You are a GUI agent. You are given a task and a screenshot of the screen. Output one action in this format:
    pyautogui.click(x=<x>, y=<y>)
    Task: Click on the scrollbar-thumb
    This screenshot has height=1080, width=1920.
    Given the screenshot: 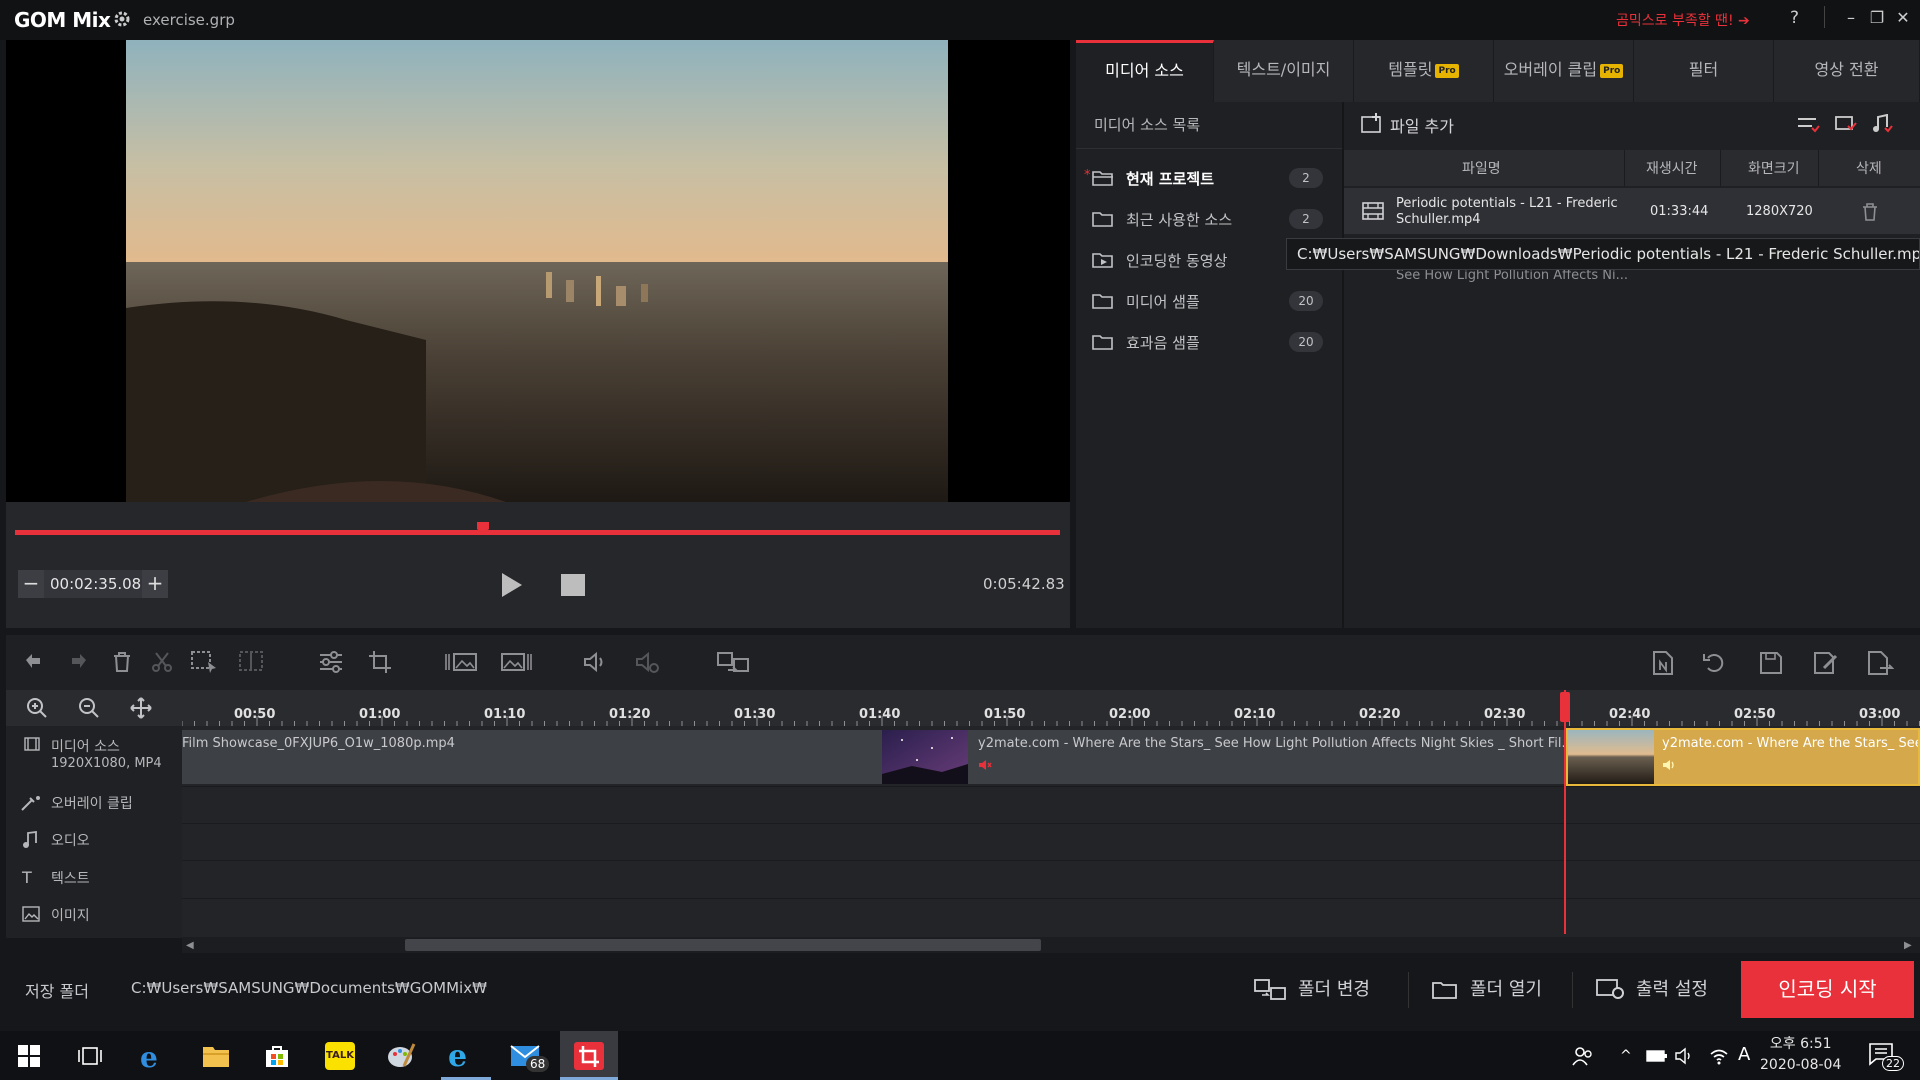 What is the action you would take?
    pyautogui.click(x=723, y=945)
    